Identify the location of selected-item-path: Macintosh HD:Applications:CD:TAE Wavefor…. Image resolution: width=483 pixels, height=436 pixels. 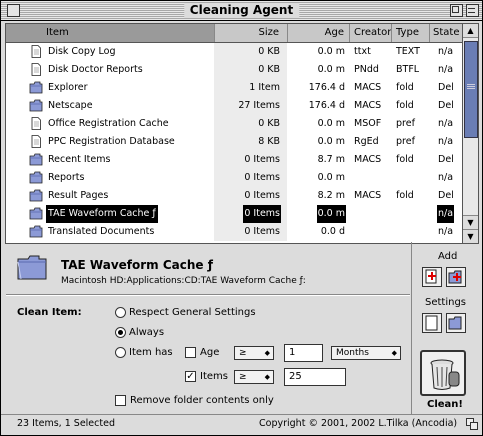
(183, 281).